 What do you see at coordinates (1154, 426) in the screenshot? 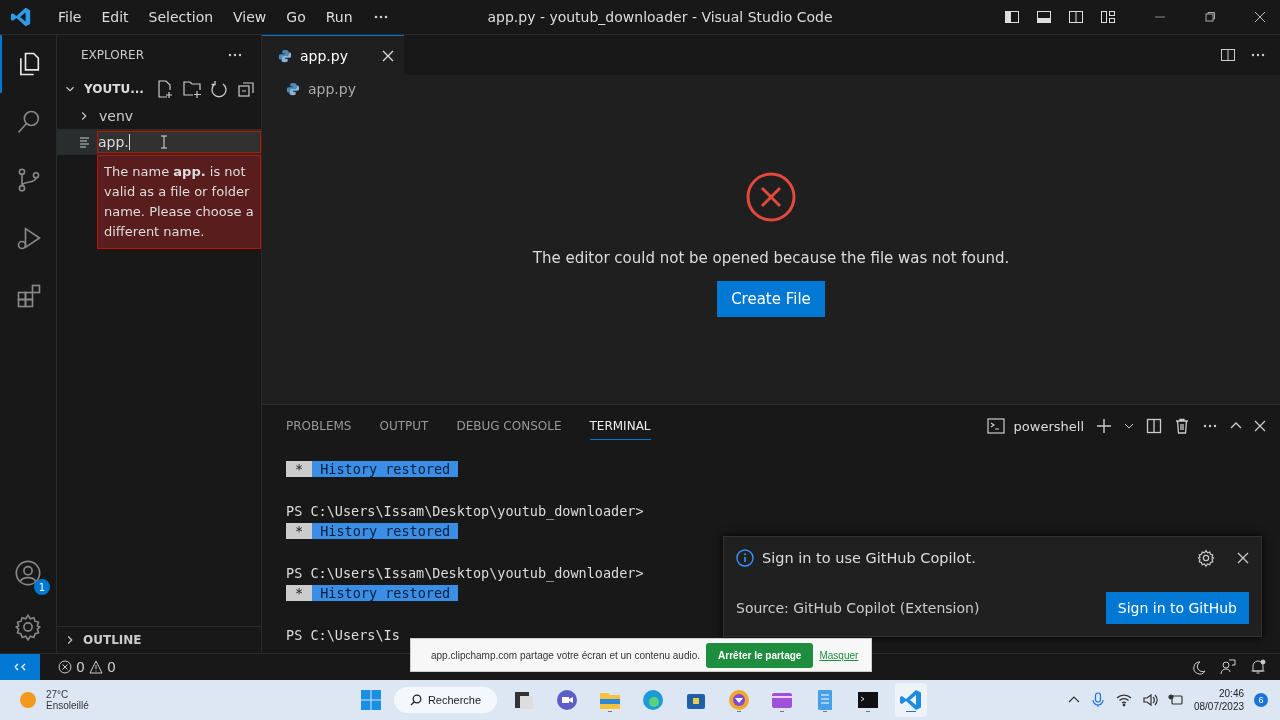
I see `split-terminal-icon` at bounding box center [1154, 426].